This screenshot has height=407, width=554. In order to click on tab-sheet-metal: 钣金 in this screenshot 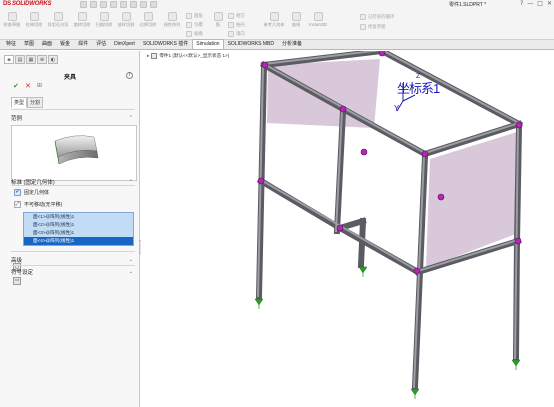, I will do `click(65, 43)`.